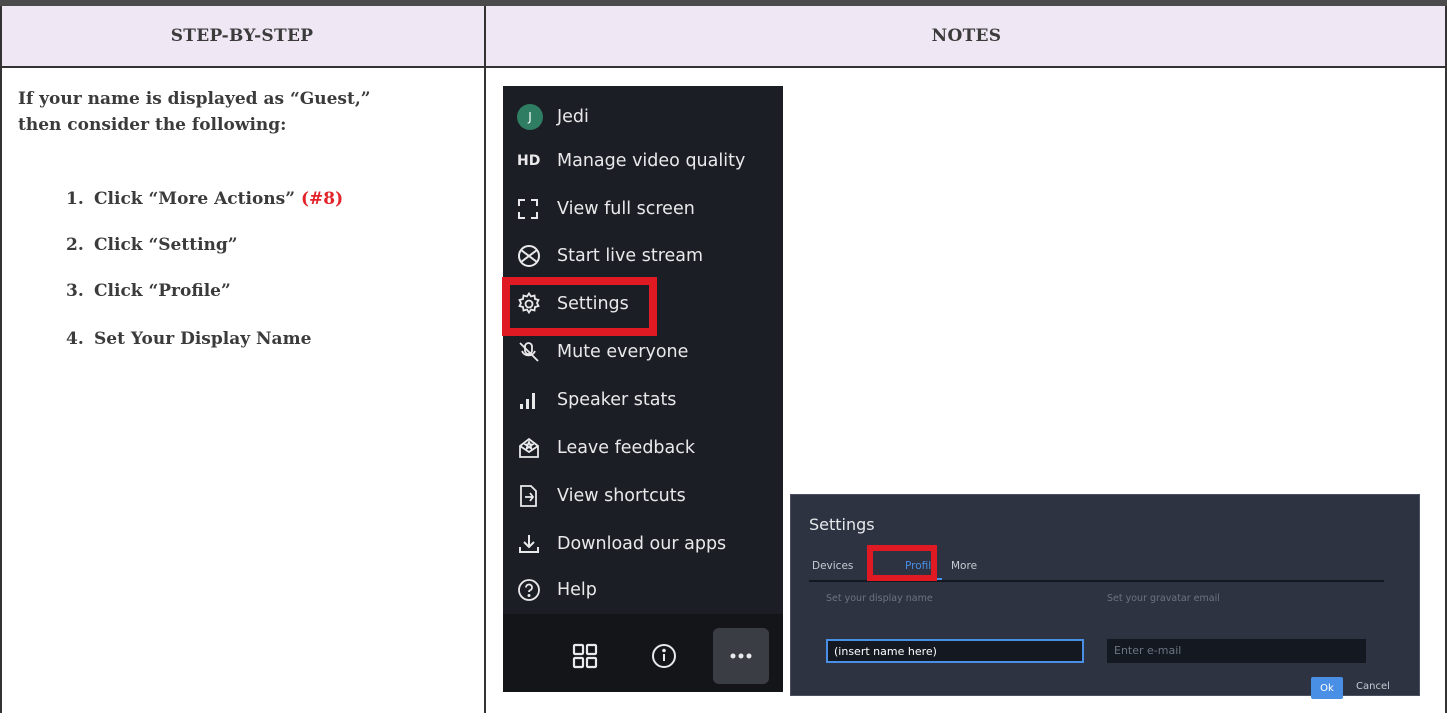 This screenshot has width=1447, height=713. I want to click on menu-item-label: Manage video quality, so click(651, 161).